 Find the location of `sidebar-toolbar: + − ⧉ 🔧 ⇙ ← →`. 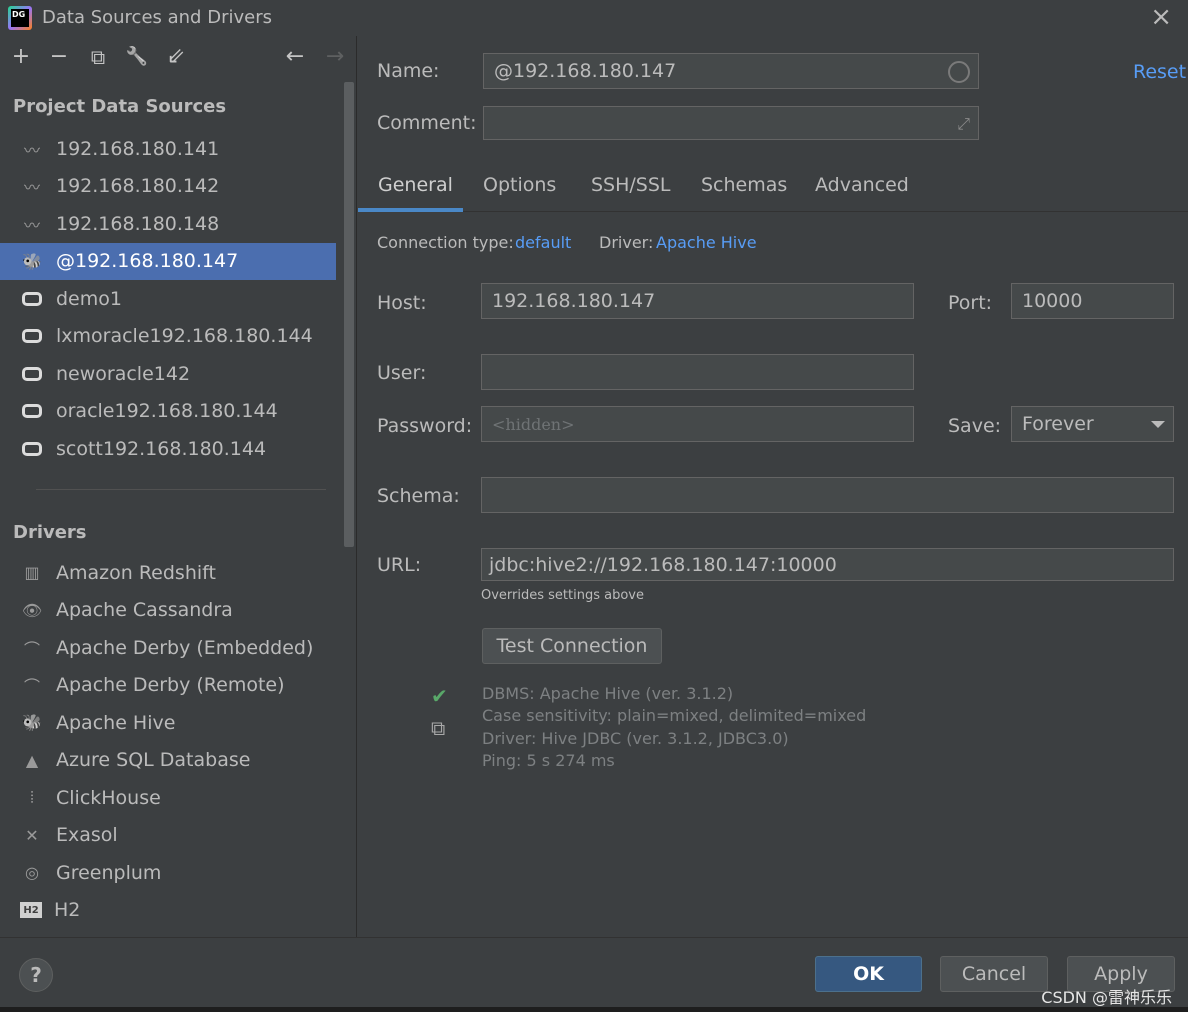

sidebar-toolbar: + − ⧉ 🔧 ⇙ ← → is located at coordinates (178, 58).